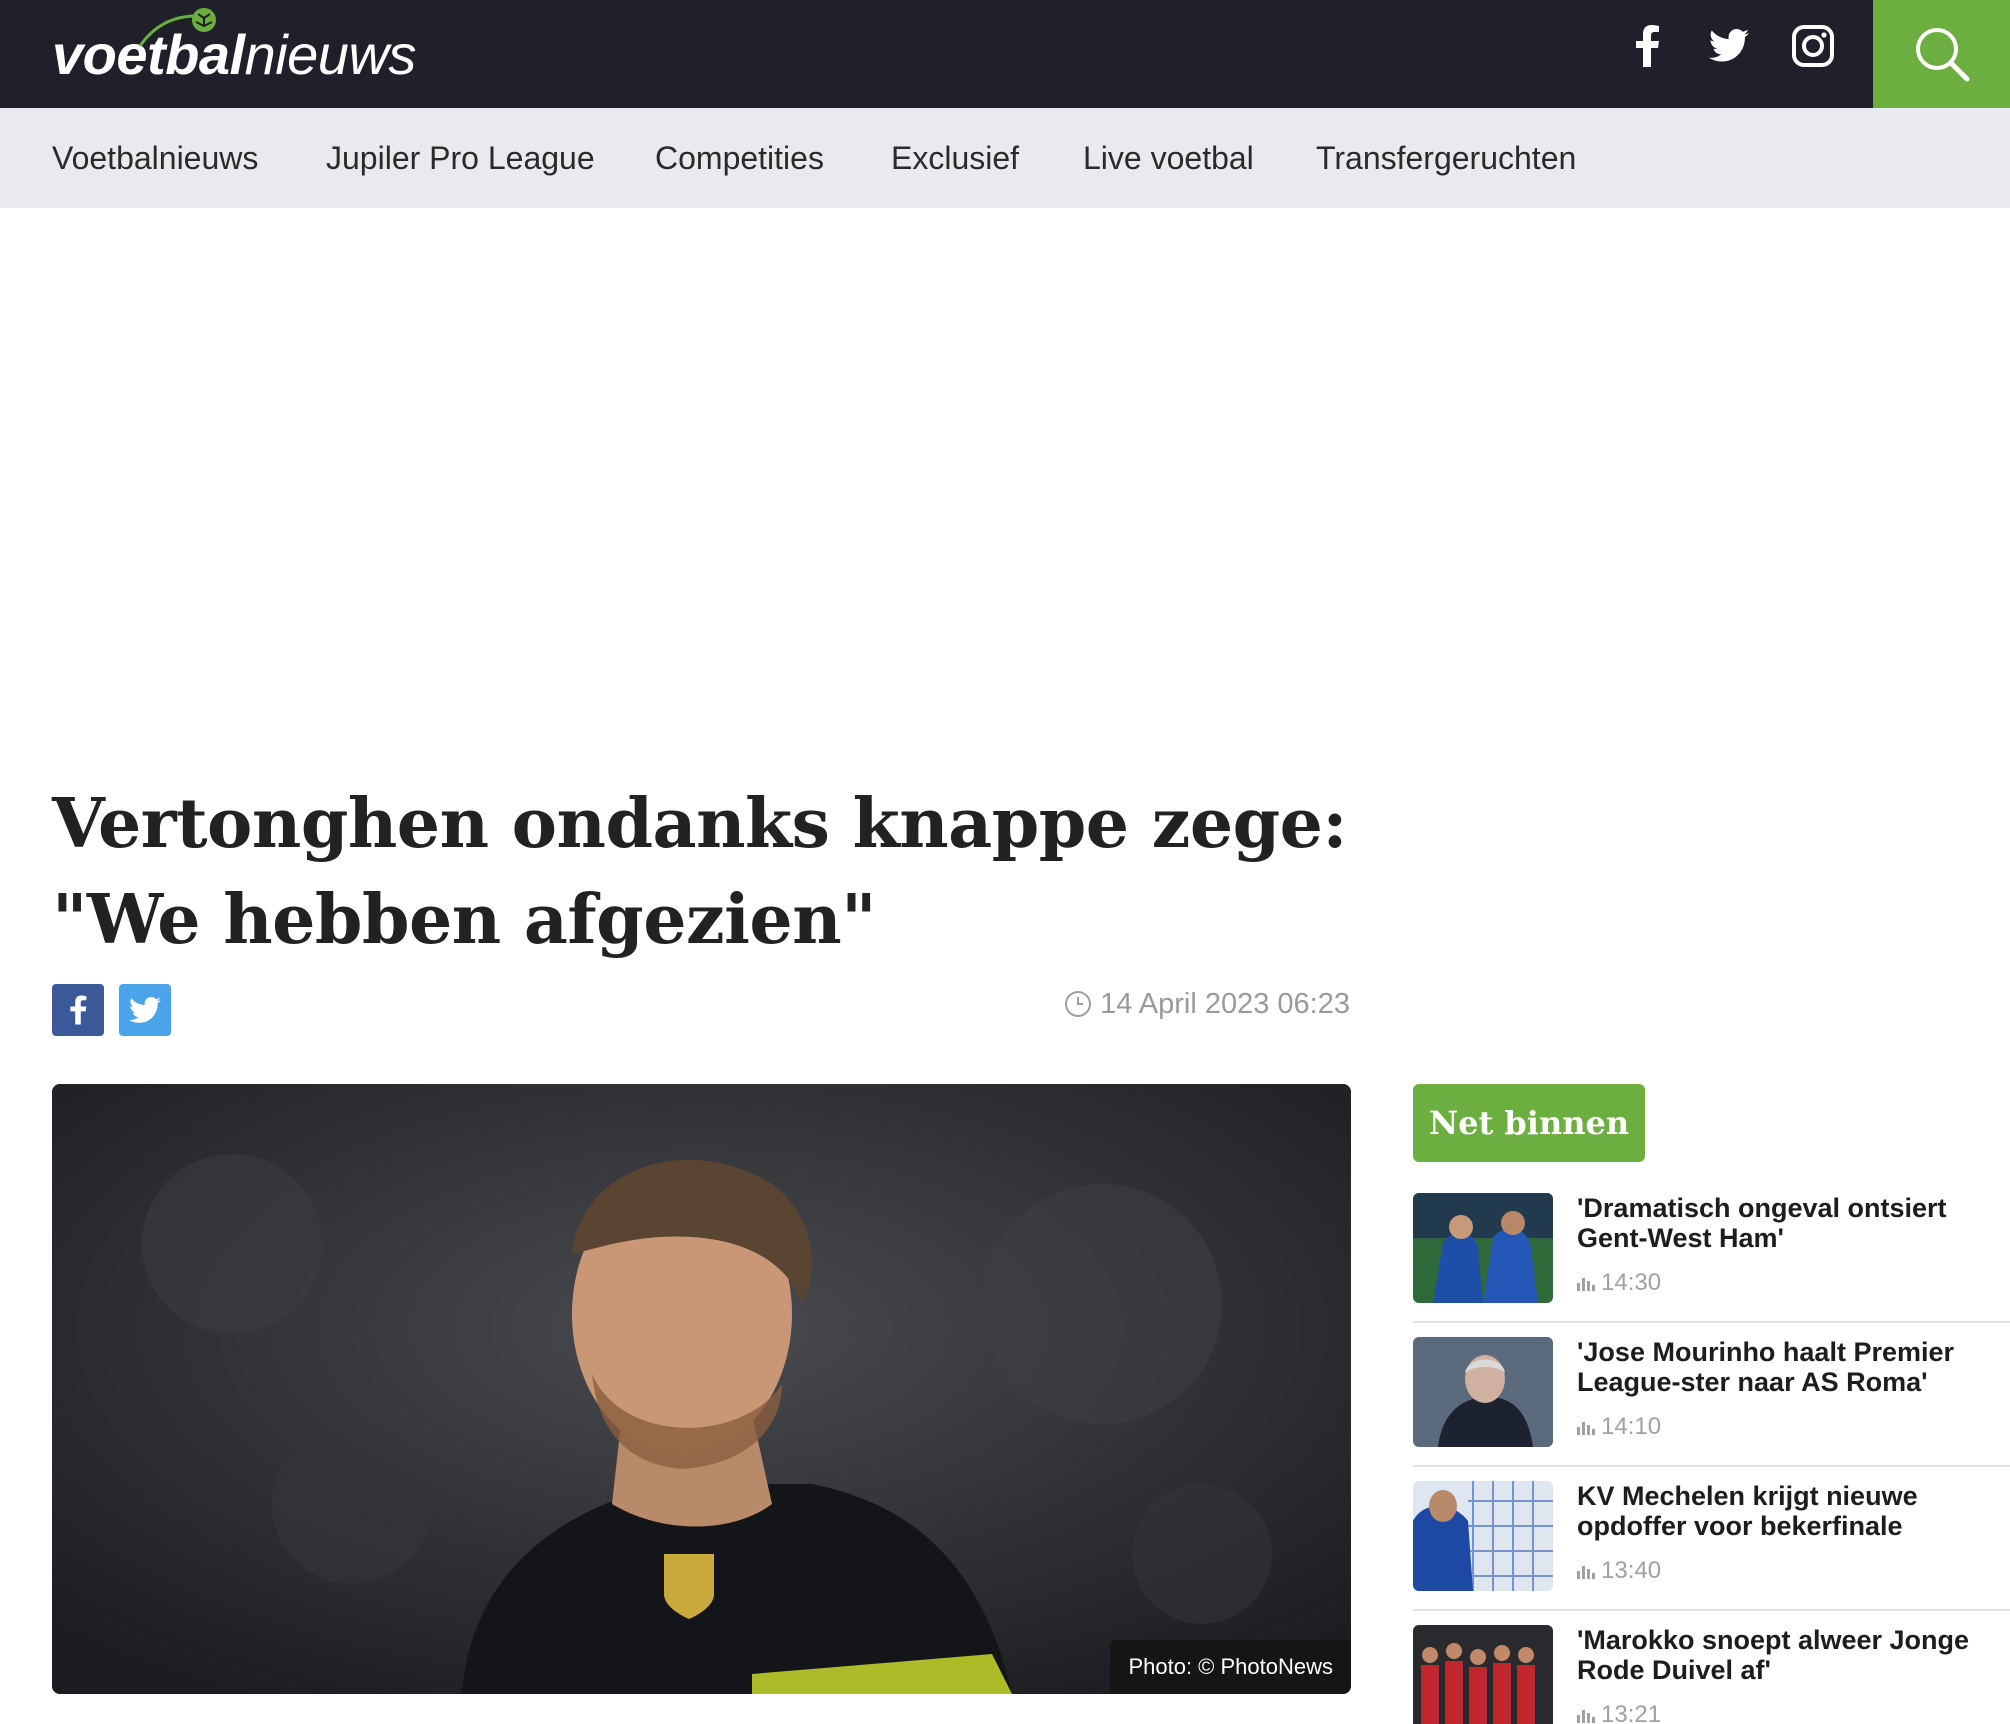  I want to click on net-binnen-badge: Net binnen, so click(1529, 1123).